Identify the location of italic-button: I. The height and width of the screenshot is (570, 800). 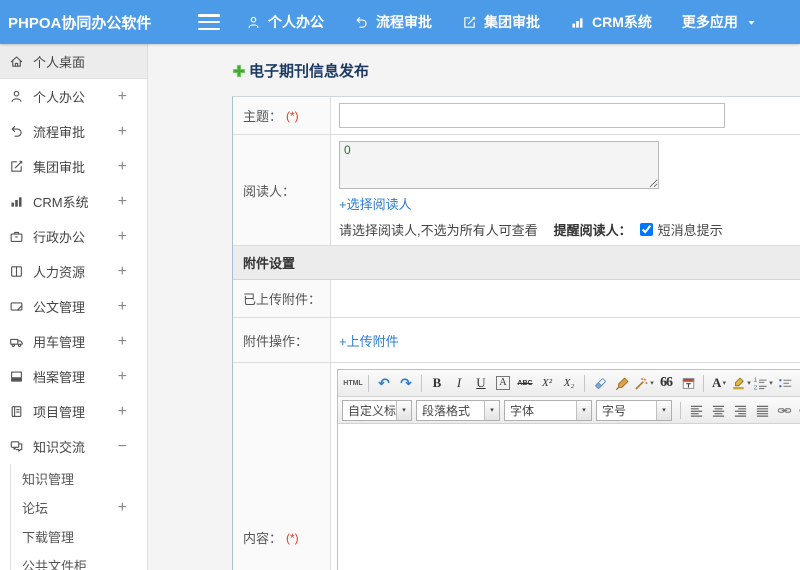
(459, 383).